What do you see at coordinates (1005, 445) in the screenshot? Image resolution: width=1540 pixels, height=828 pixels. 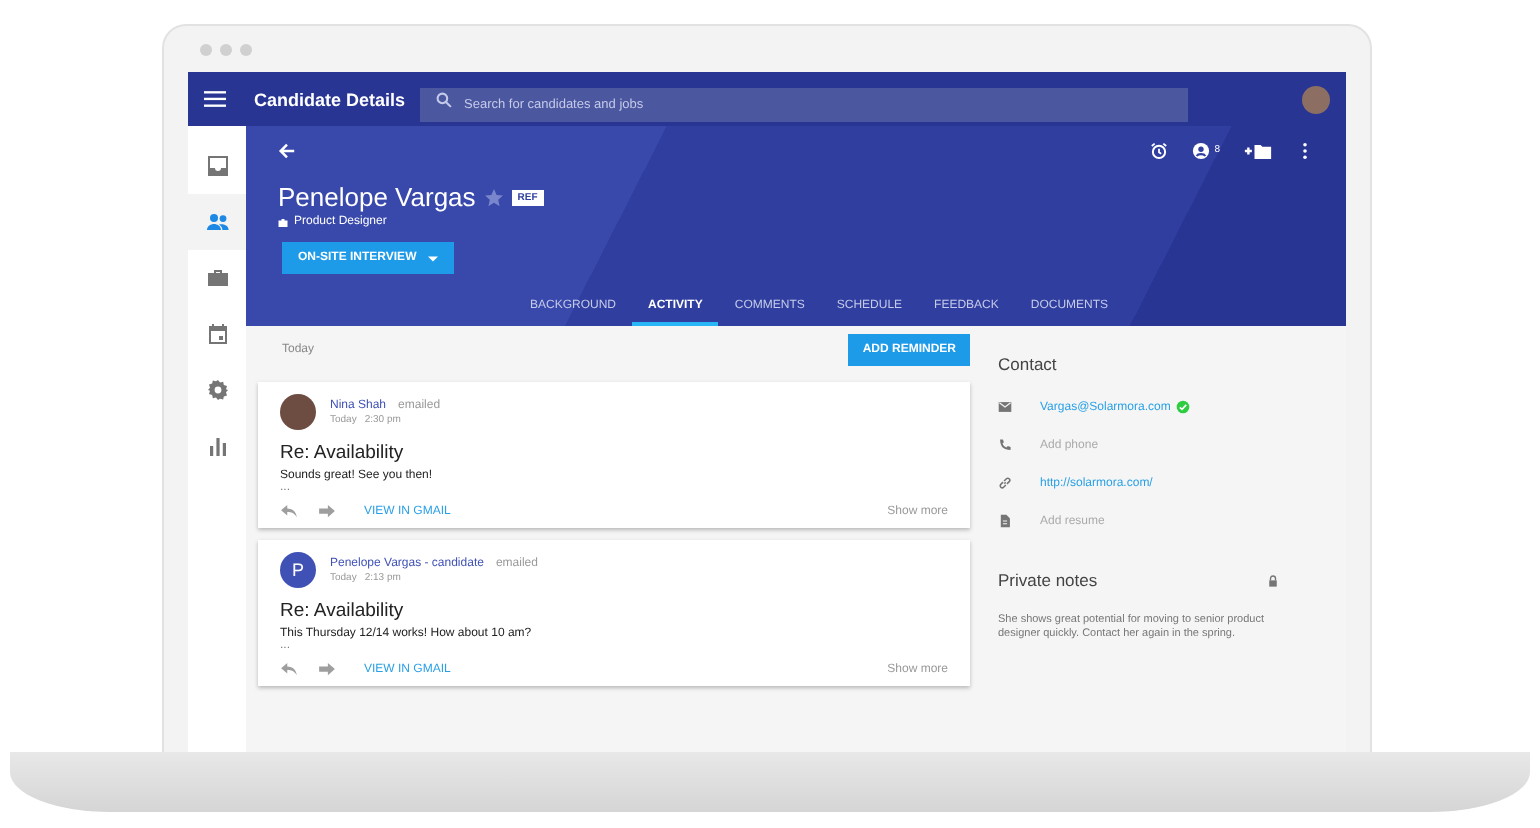 I see `phone-icon` at bounding box center [1005, 445].